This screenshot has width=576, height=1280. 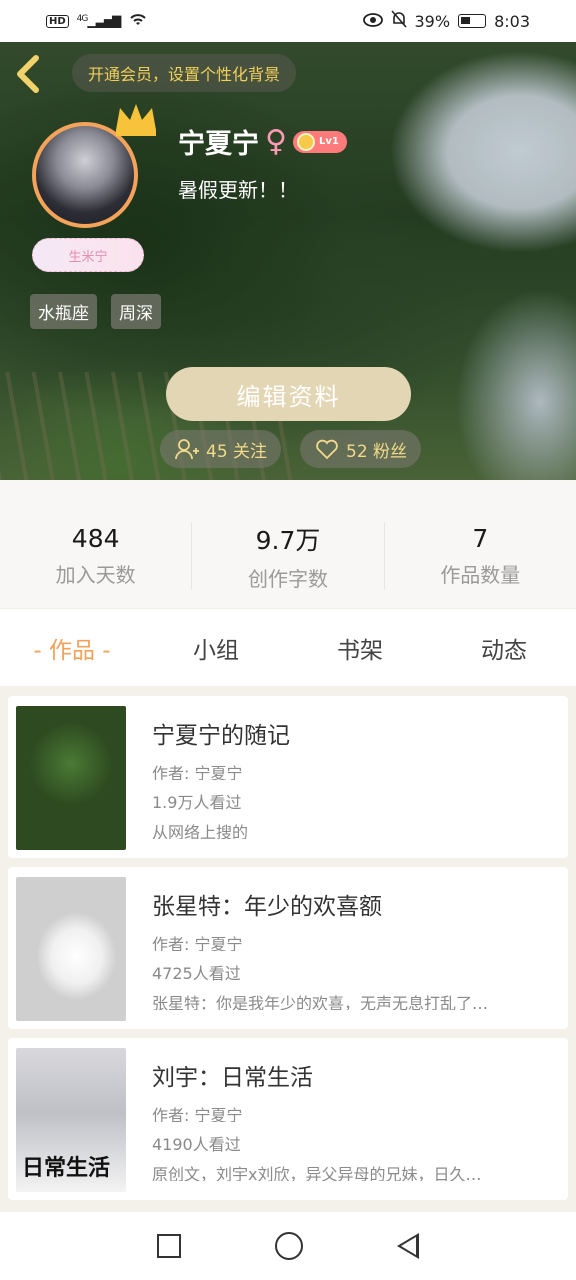 I want to click on member-tag: 生米宁, so click(x=88, y=255).